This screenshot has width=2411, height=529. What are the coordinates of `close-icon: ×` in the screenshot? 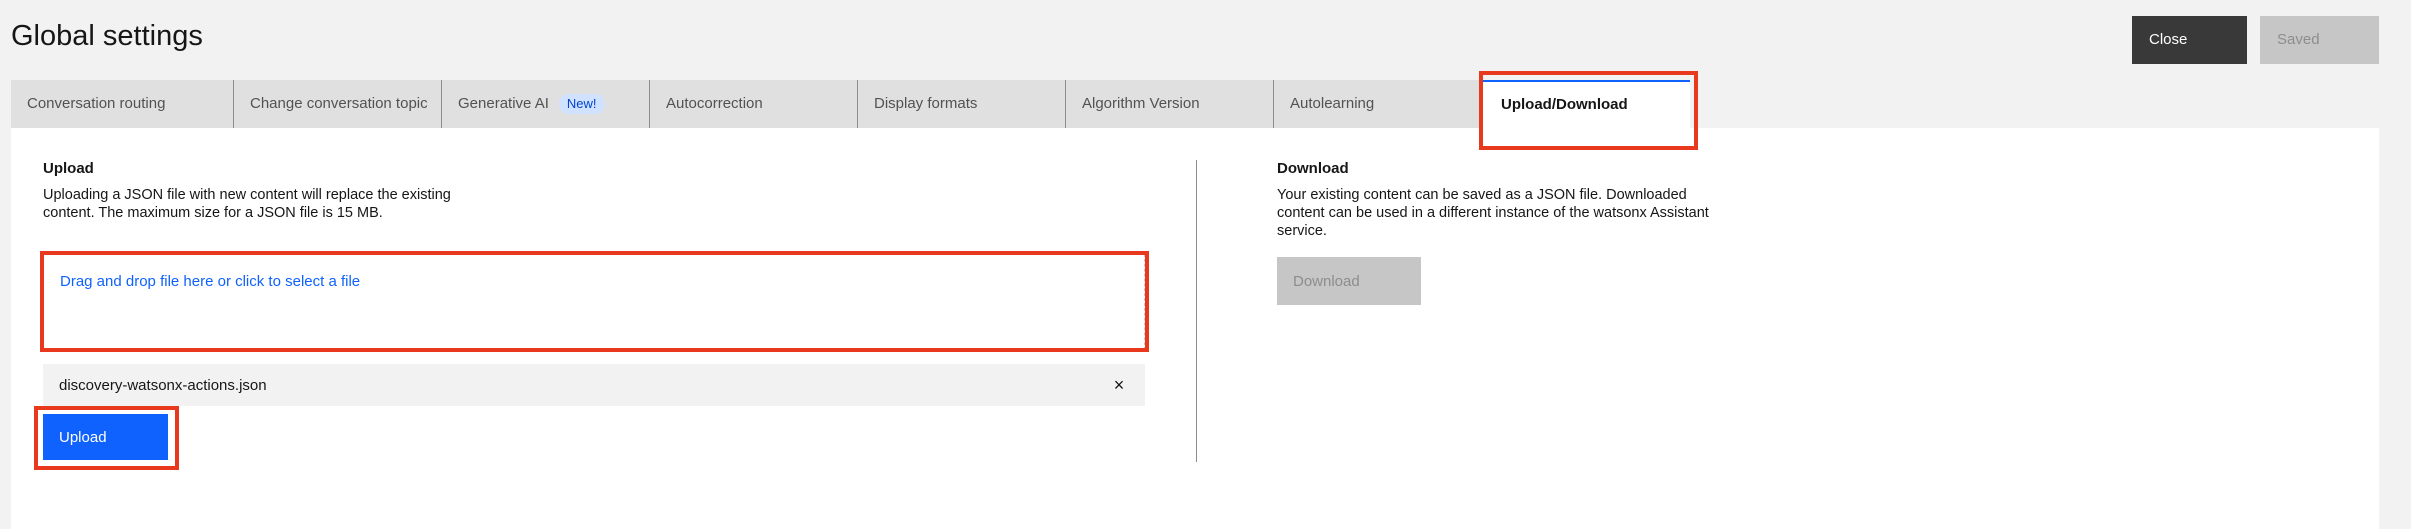 It's located at (1119, 385).